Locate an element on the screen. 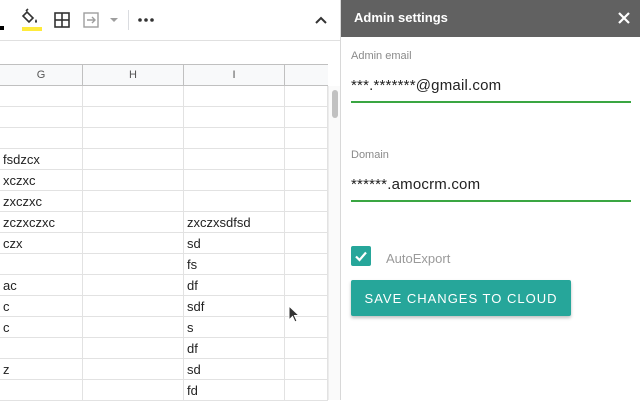 The height and width of the screenshot is (401, 640). cell-g: zczxczxc is located at coordinates (41, 222).